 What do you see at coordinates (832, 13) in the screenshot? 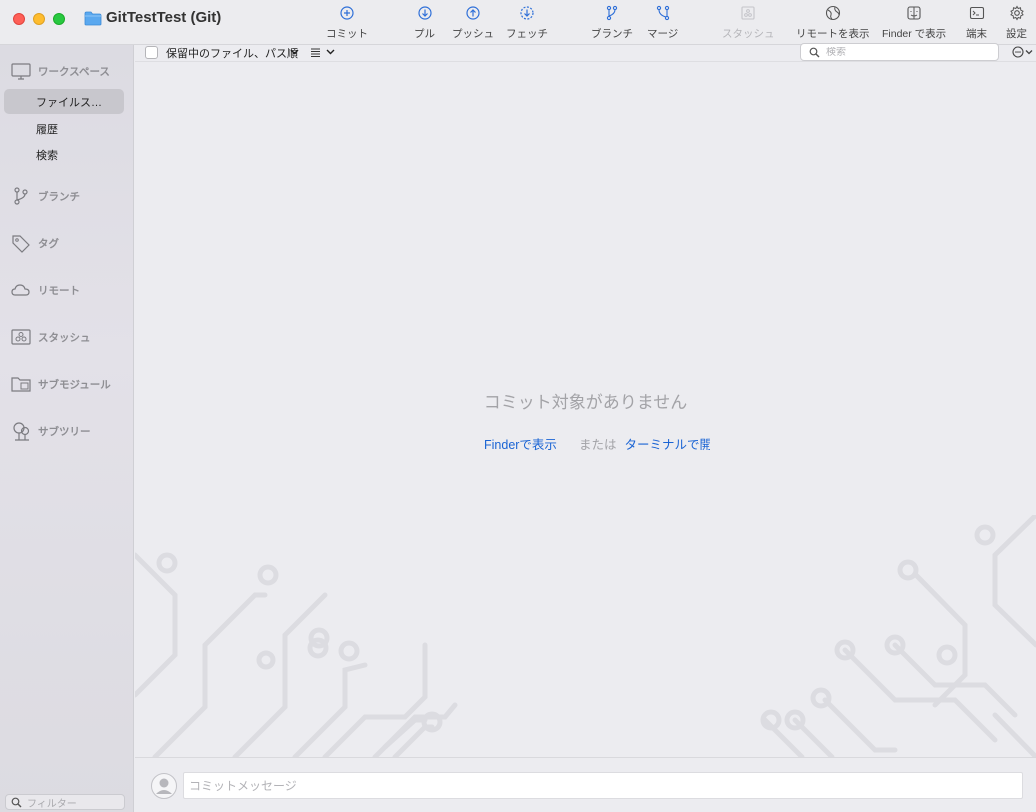
I see `globe-icon` at bounding box center [832, 13].